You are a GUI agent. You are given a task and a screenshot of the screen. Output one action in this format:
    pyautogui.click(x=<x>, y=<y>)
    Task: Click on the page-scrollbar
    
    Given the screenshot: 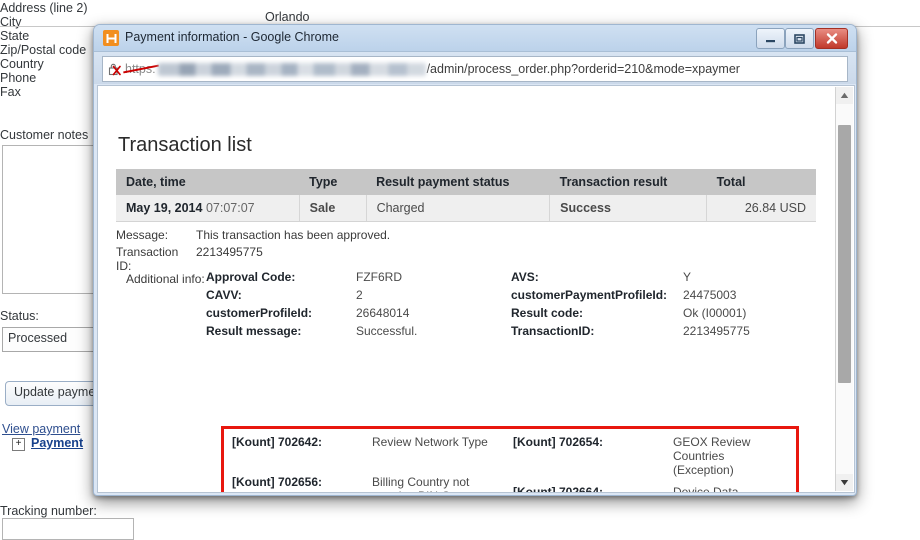 What is the action you would take?
    pyautogui.click(x=844, y=289)
    